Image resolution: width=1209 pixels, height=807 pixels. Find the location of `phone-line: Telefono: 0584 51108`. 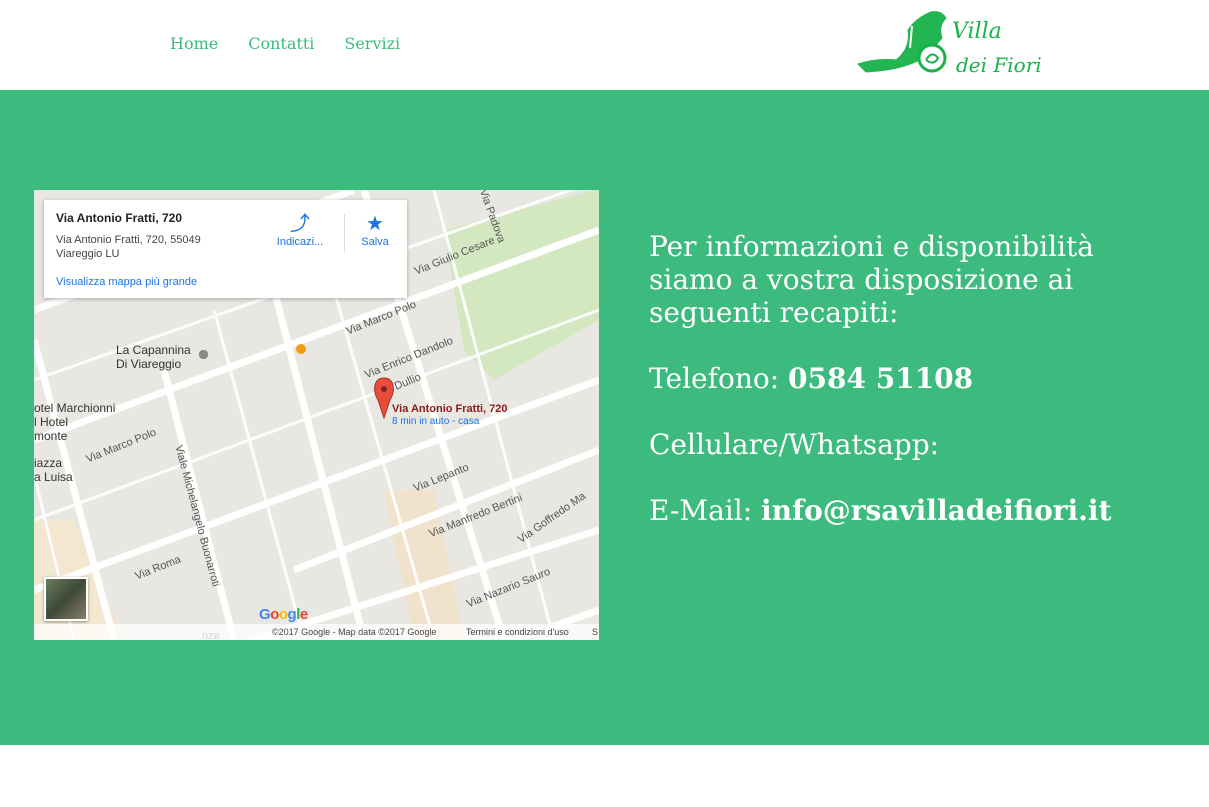

phone-line: Telefono: 0584 51108 is located at coordinates (909, 378).